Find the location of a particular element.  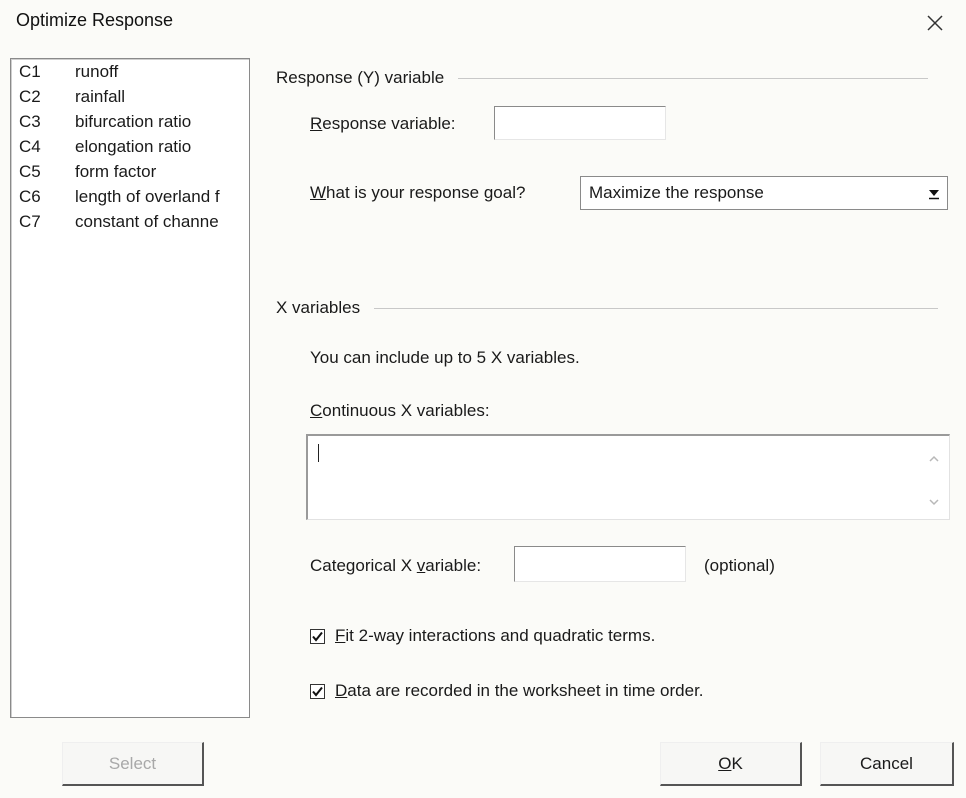

label-text: esponse variable: is located at coordinates (389, 123).